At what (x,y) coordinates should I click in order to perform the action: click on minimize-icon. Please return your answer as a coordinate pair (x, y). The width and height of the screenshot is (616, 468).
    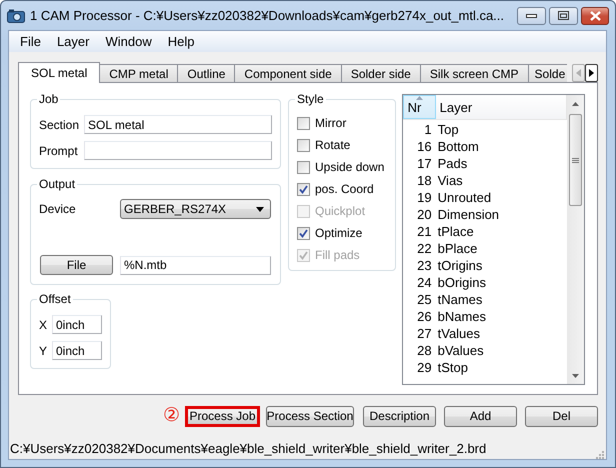
    Looking at the image, I should click on (531, 16).